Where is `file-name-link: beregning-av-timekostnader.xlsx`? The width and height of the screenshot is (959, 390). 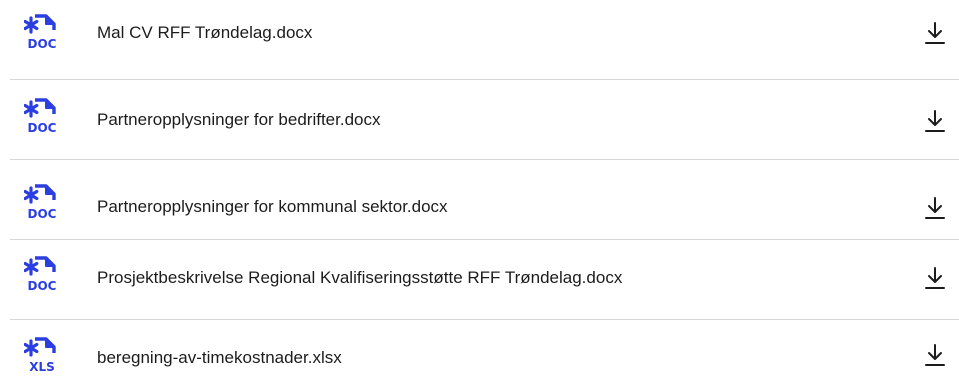
file-name-link: beregning-av-timekostnader.xlsx is located at coordinates (219, 358).